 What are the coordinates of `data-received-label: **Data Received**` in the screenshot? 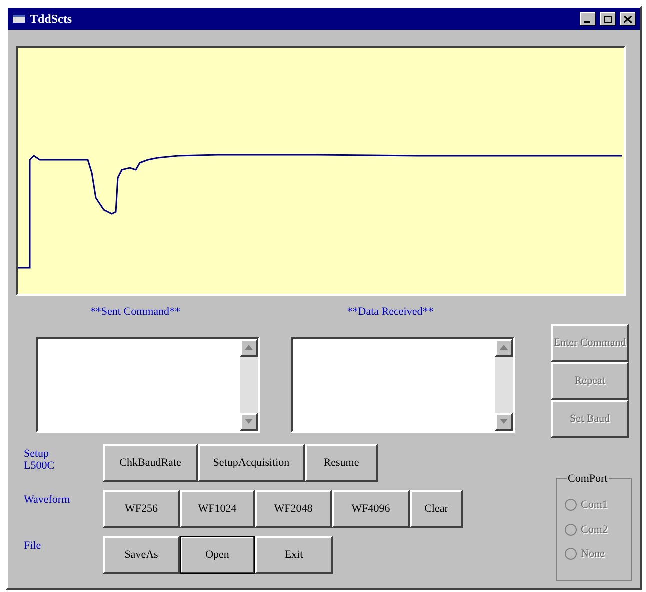 It's located at (390, 312).